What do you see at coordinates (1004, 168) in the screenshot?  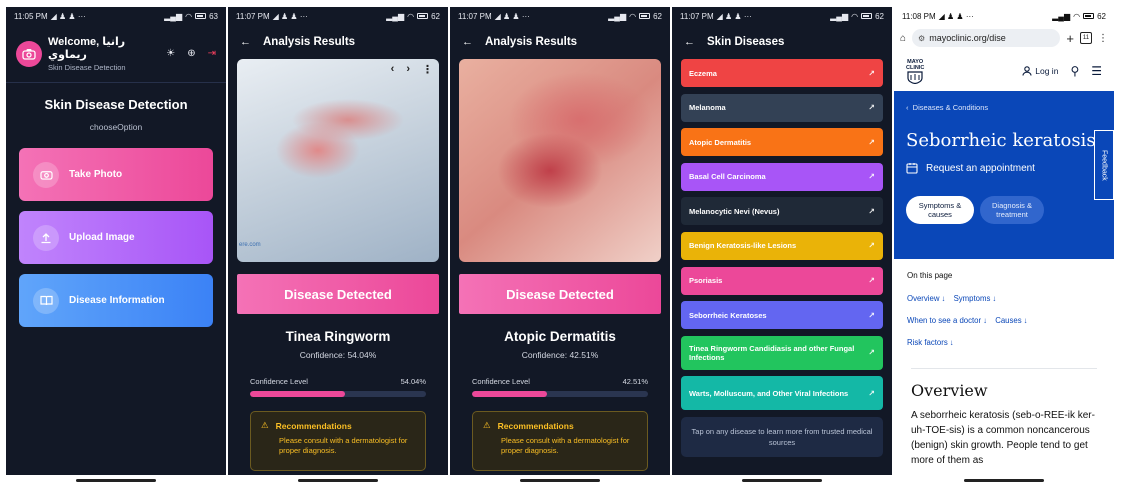 I see `request-appointment-link: Request an appointment` at bounding box center [1004, 168].